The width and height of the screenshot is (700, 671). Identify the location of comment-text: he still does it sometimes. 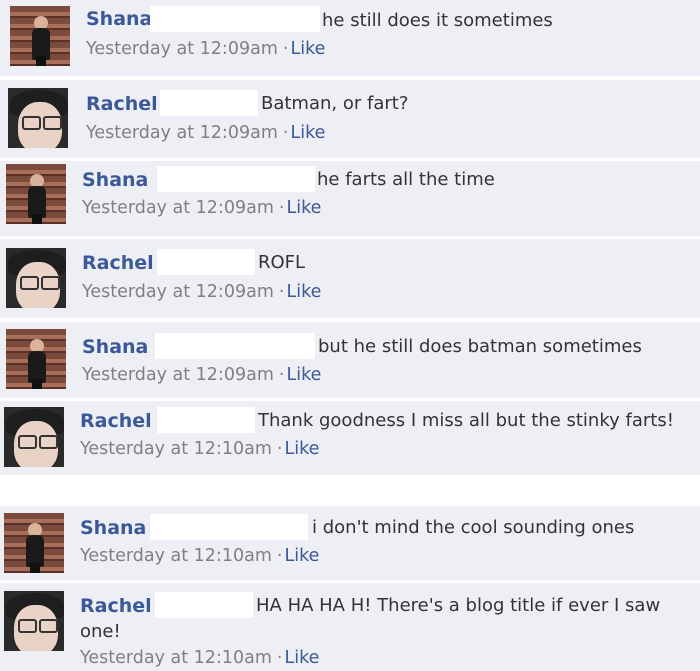
(437, 20).